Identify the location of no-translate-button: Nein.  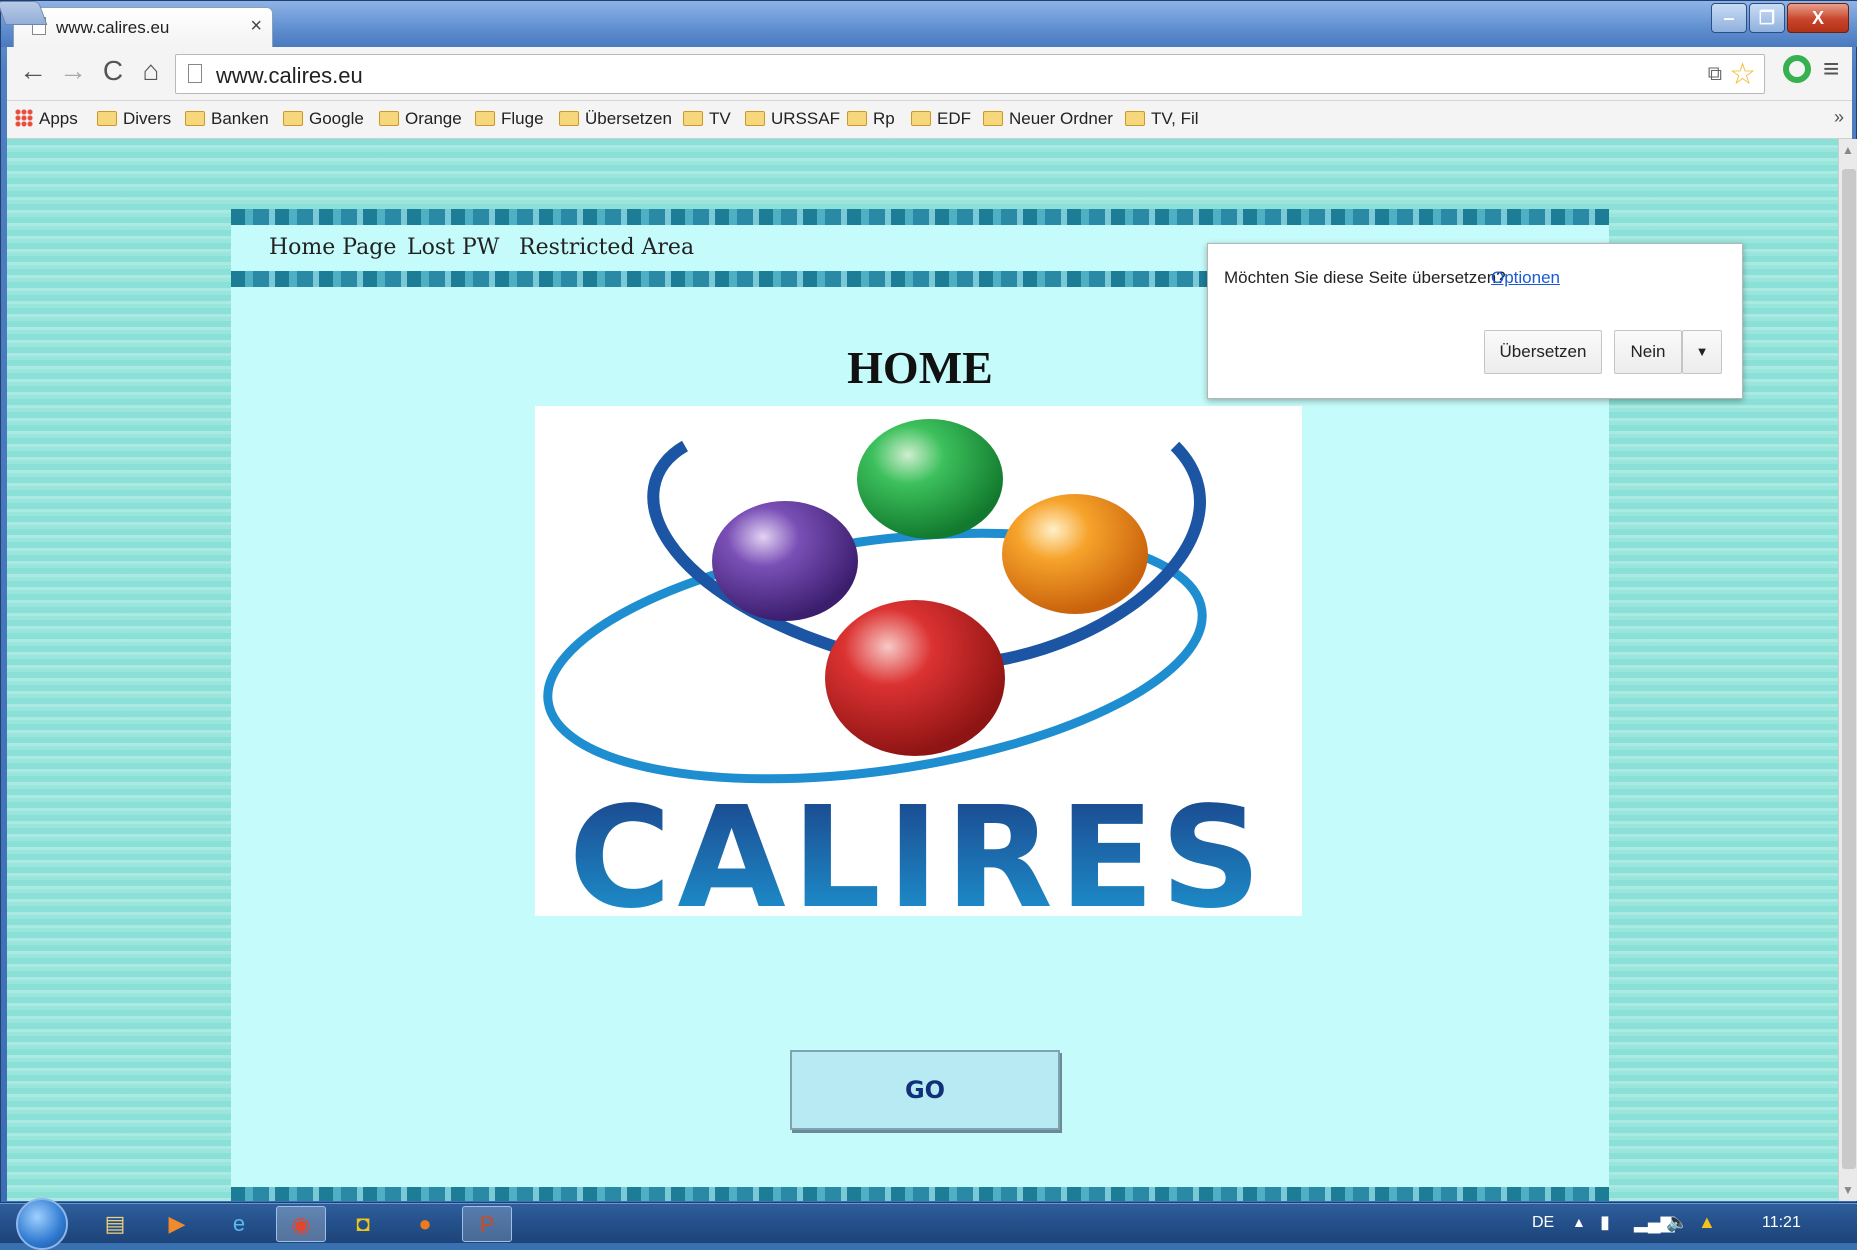
(1648, 352).